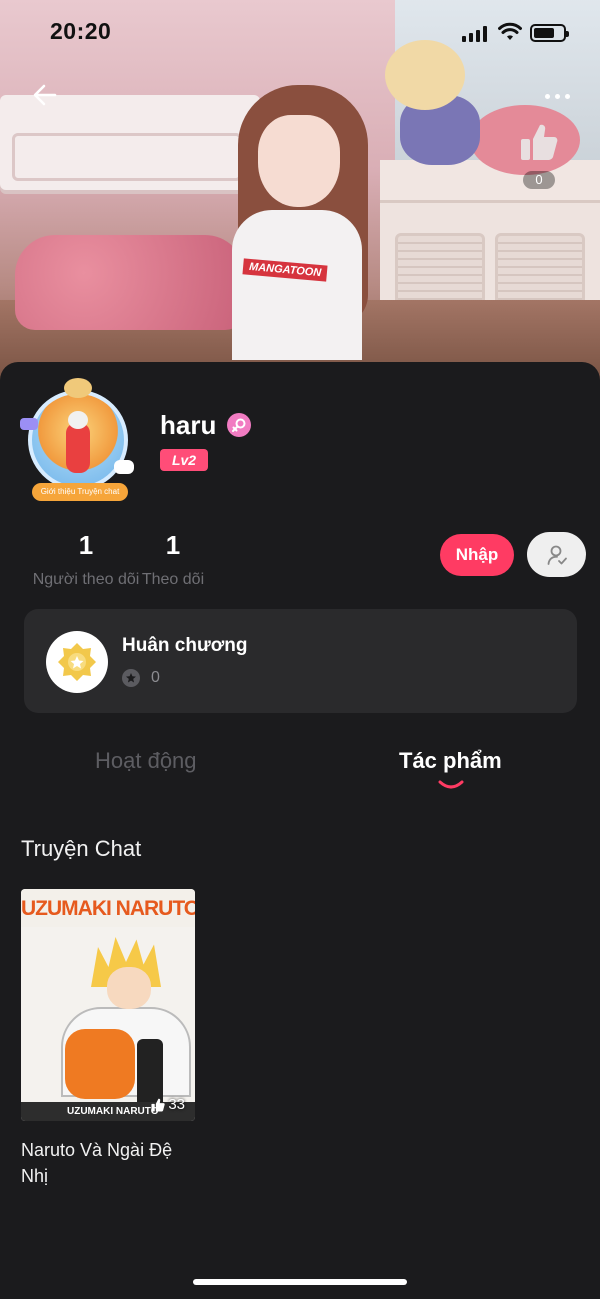  What do you see at coordinates (188, 425) in the screenshot?
I see `username: haru` at bounding box center [188, 425].